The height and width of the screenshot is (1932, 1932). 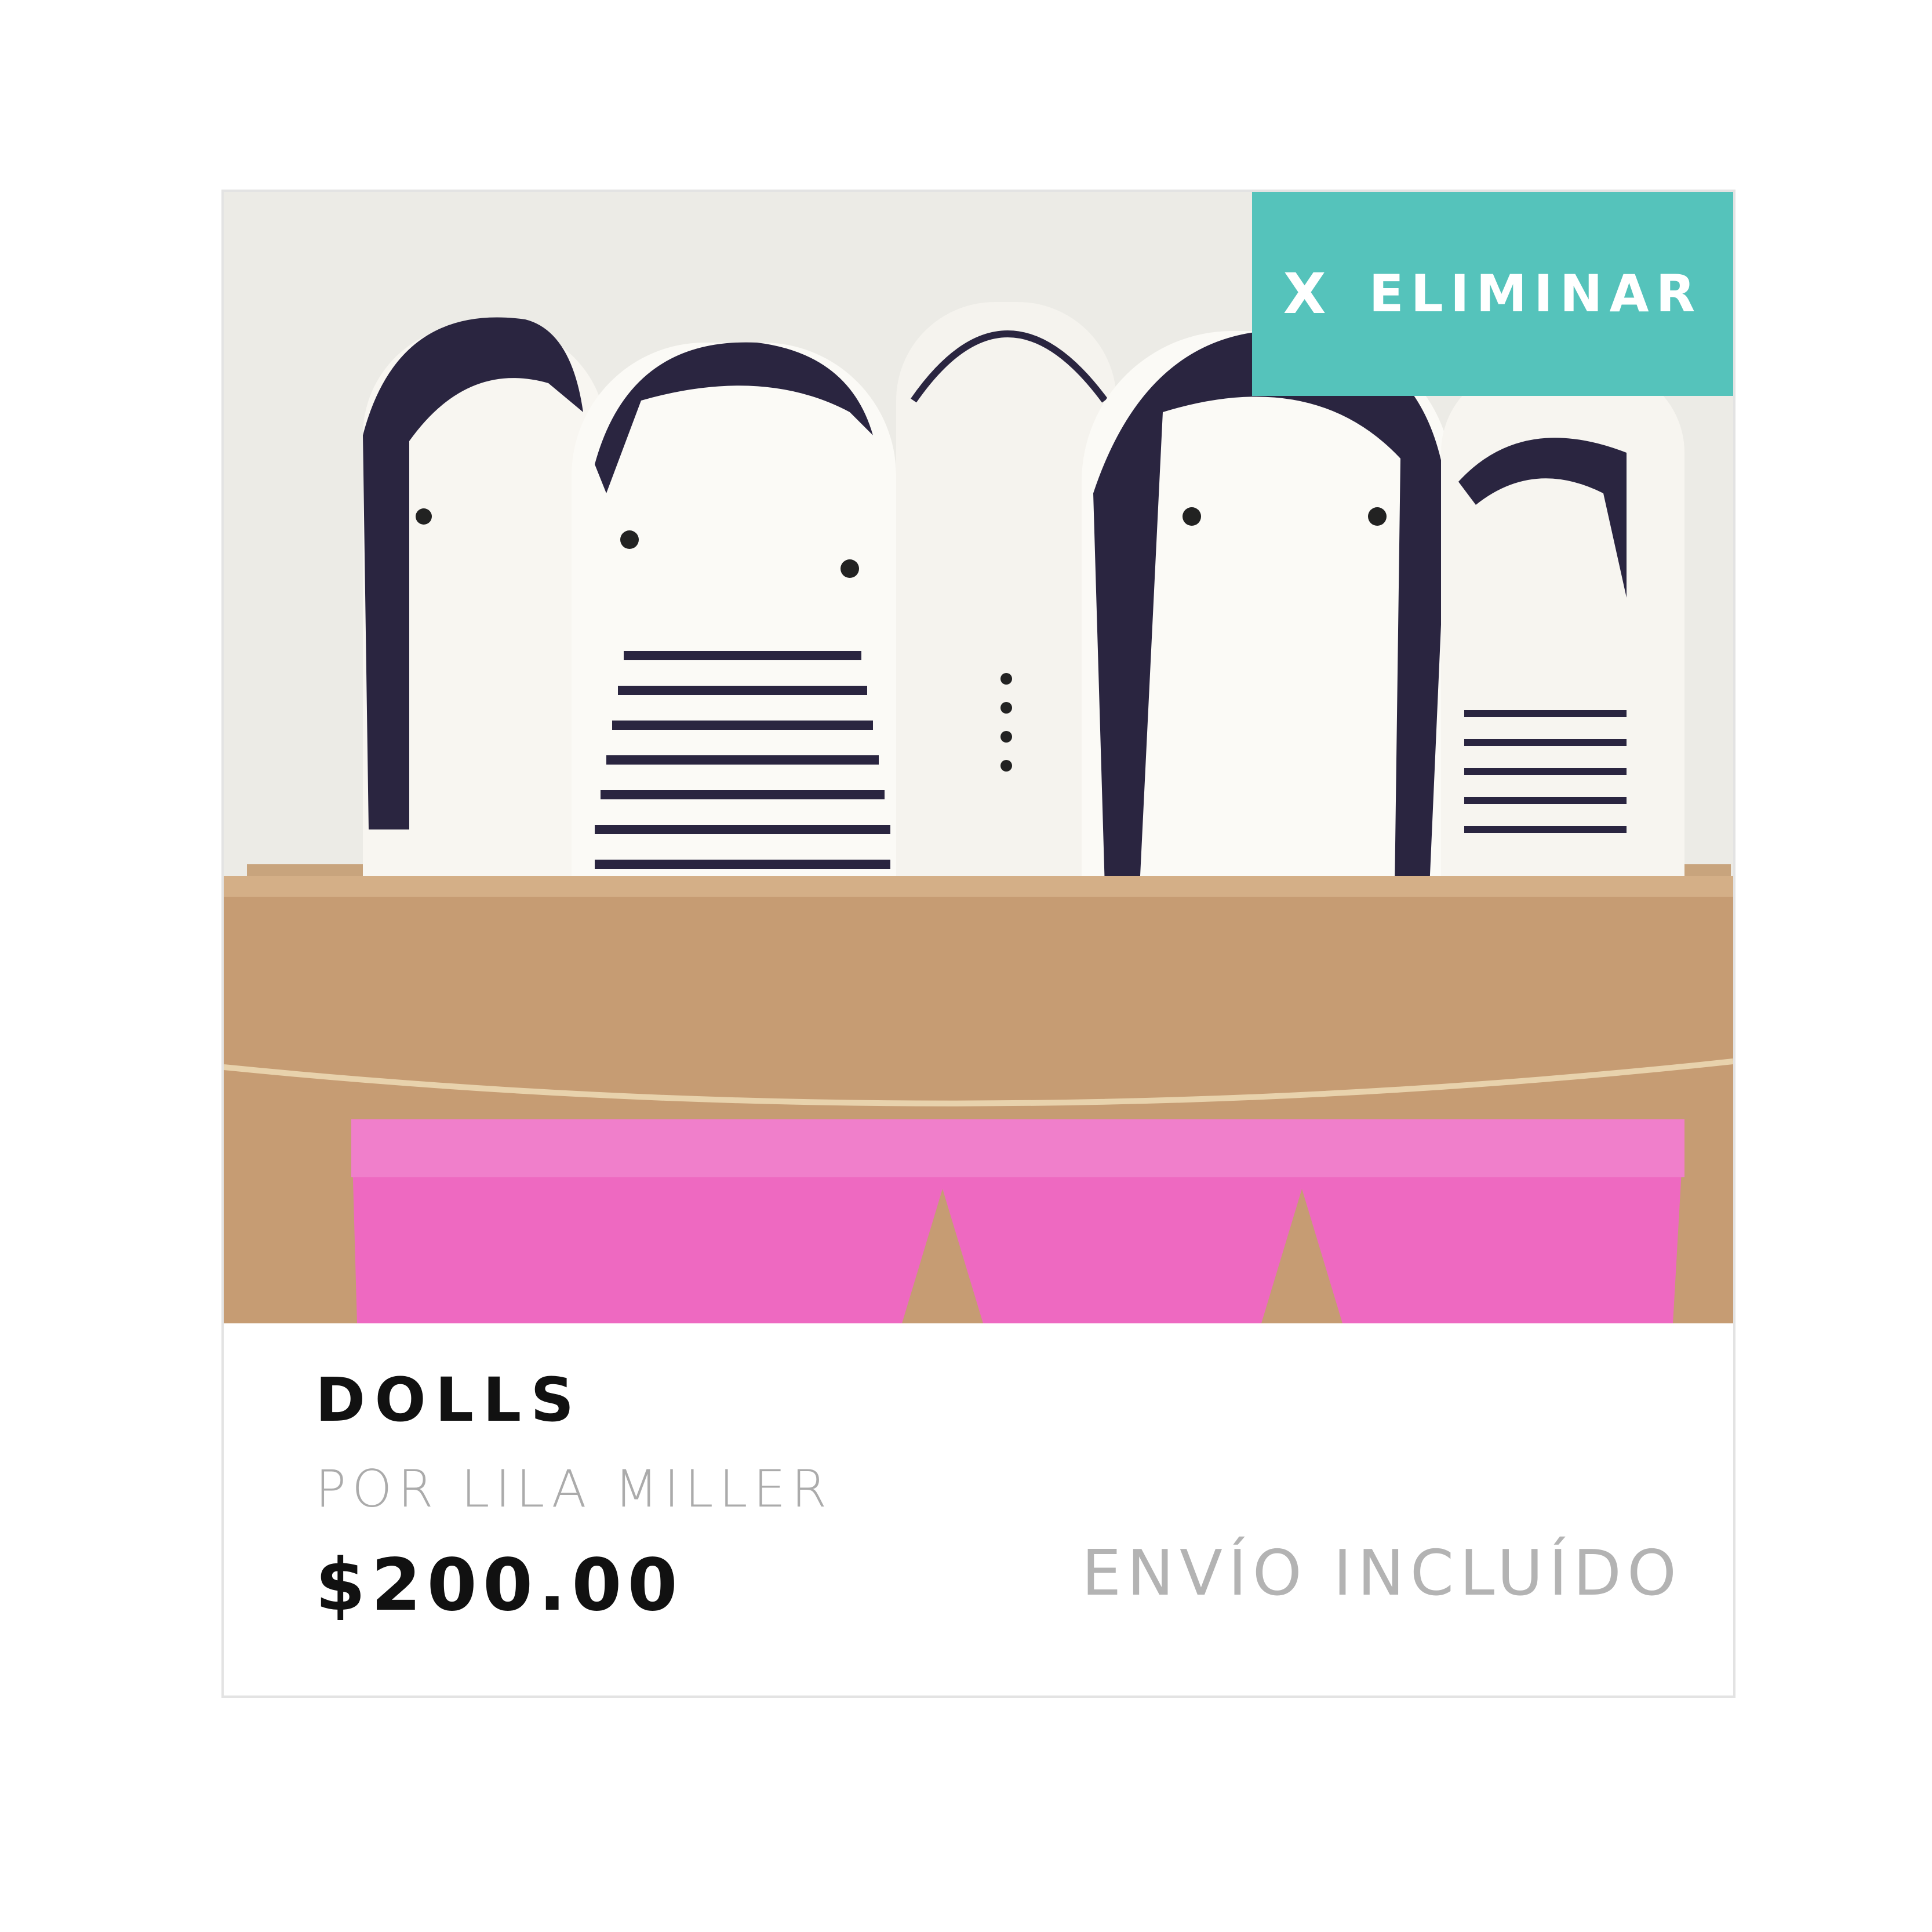 What do you see at coordinates (1304, 293) in the screenshot?
I see `close-icon: X` at bounding box center [1304, 293].